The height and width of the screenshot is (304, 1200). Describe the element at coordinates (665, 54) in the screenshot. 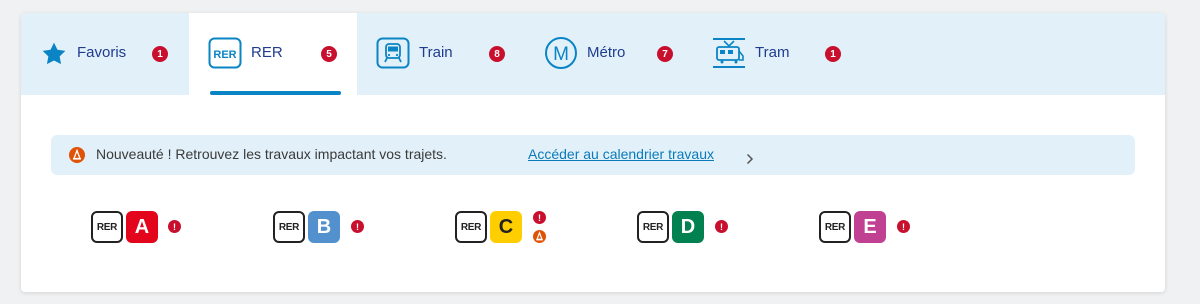

I see `tab-count-badge: 7` at that location.